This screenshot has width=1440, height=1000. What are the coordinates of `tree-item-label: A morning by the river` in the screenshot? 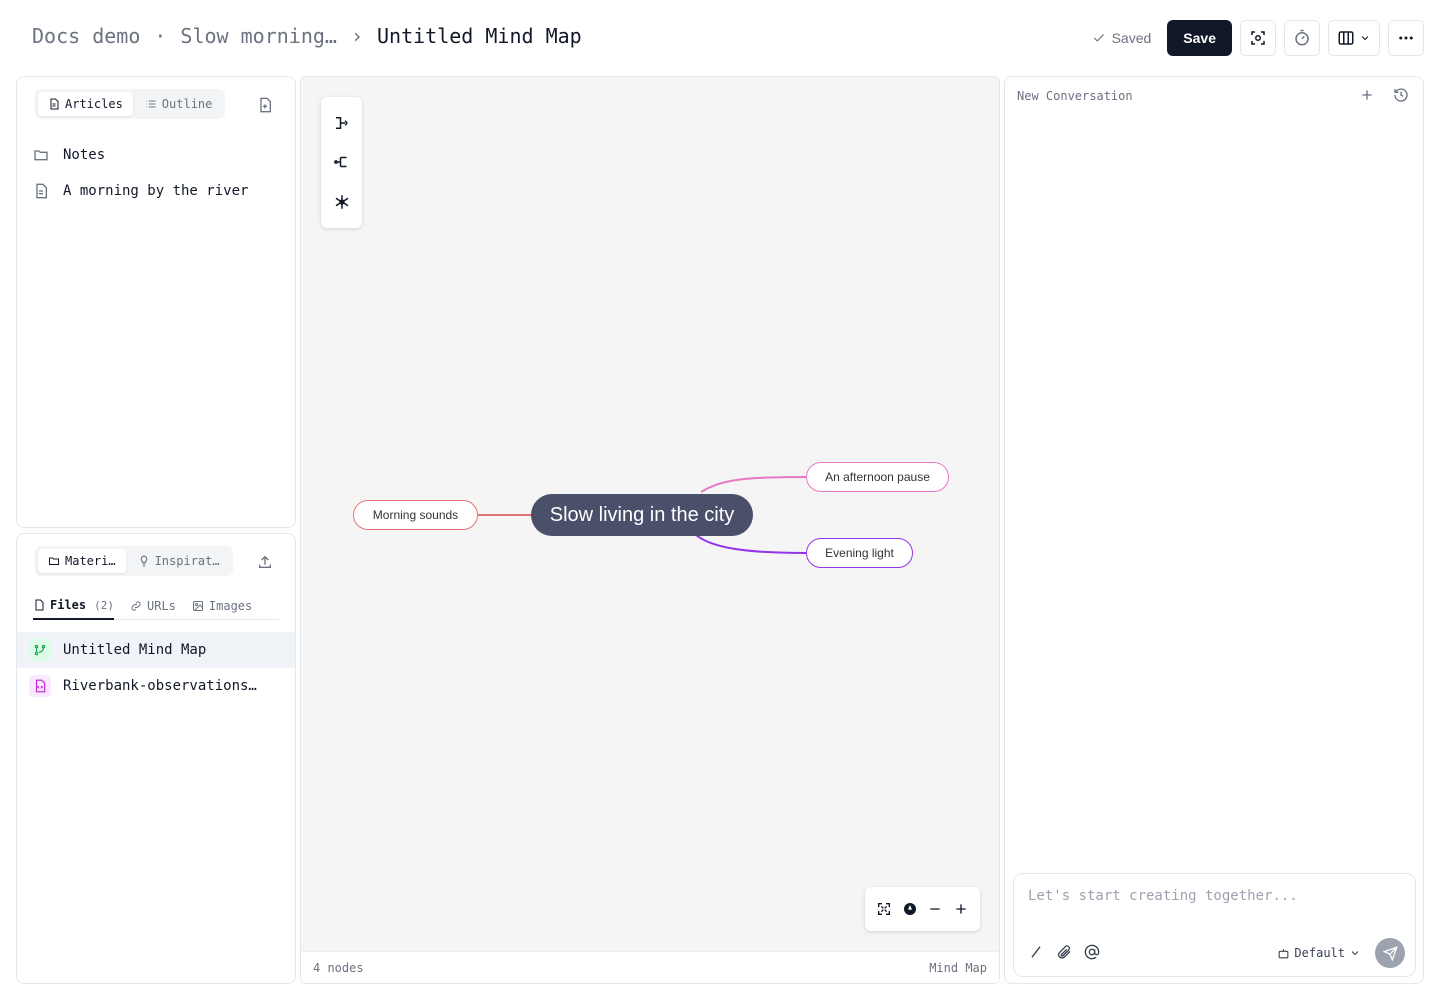 It's located at (156, 191).